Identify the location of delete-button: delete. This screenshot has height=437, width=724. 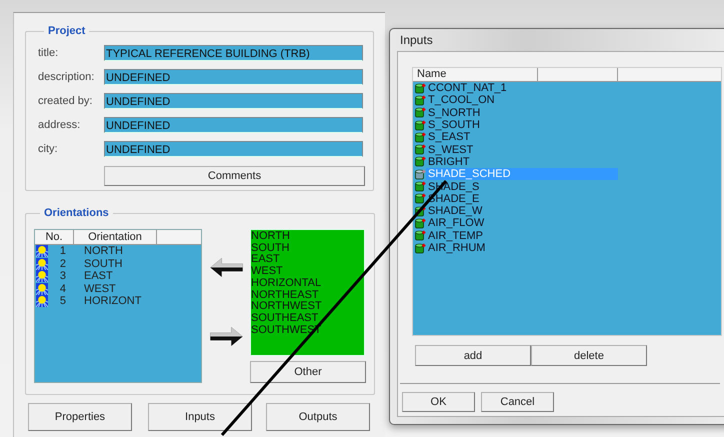
(589, 355).